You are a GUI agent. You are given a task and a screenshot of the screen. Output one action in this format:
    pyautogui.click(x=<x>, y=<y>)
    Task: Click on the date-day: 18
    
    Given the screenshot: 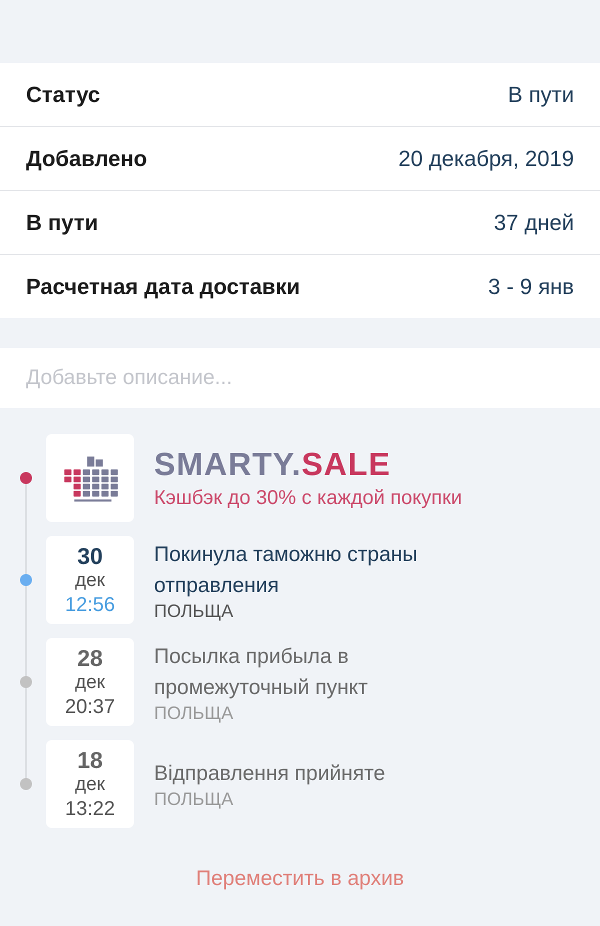 What is the action you would take?
    pyautogui.click(x=90, y=760)
    